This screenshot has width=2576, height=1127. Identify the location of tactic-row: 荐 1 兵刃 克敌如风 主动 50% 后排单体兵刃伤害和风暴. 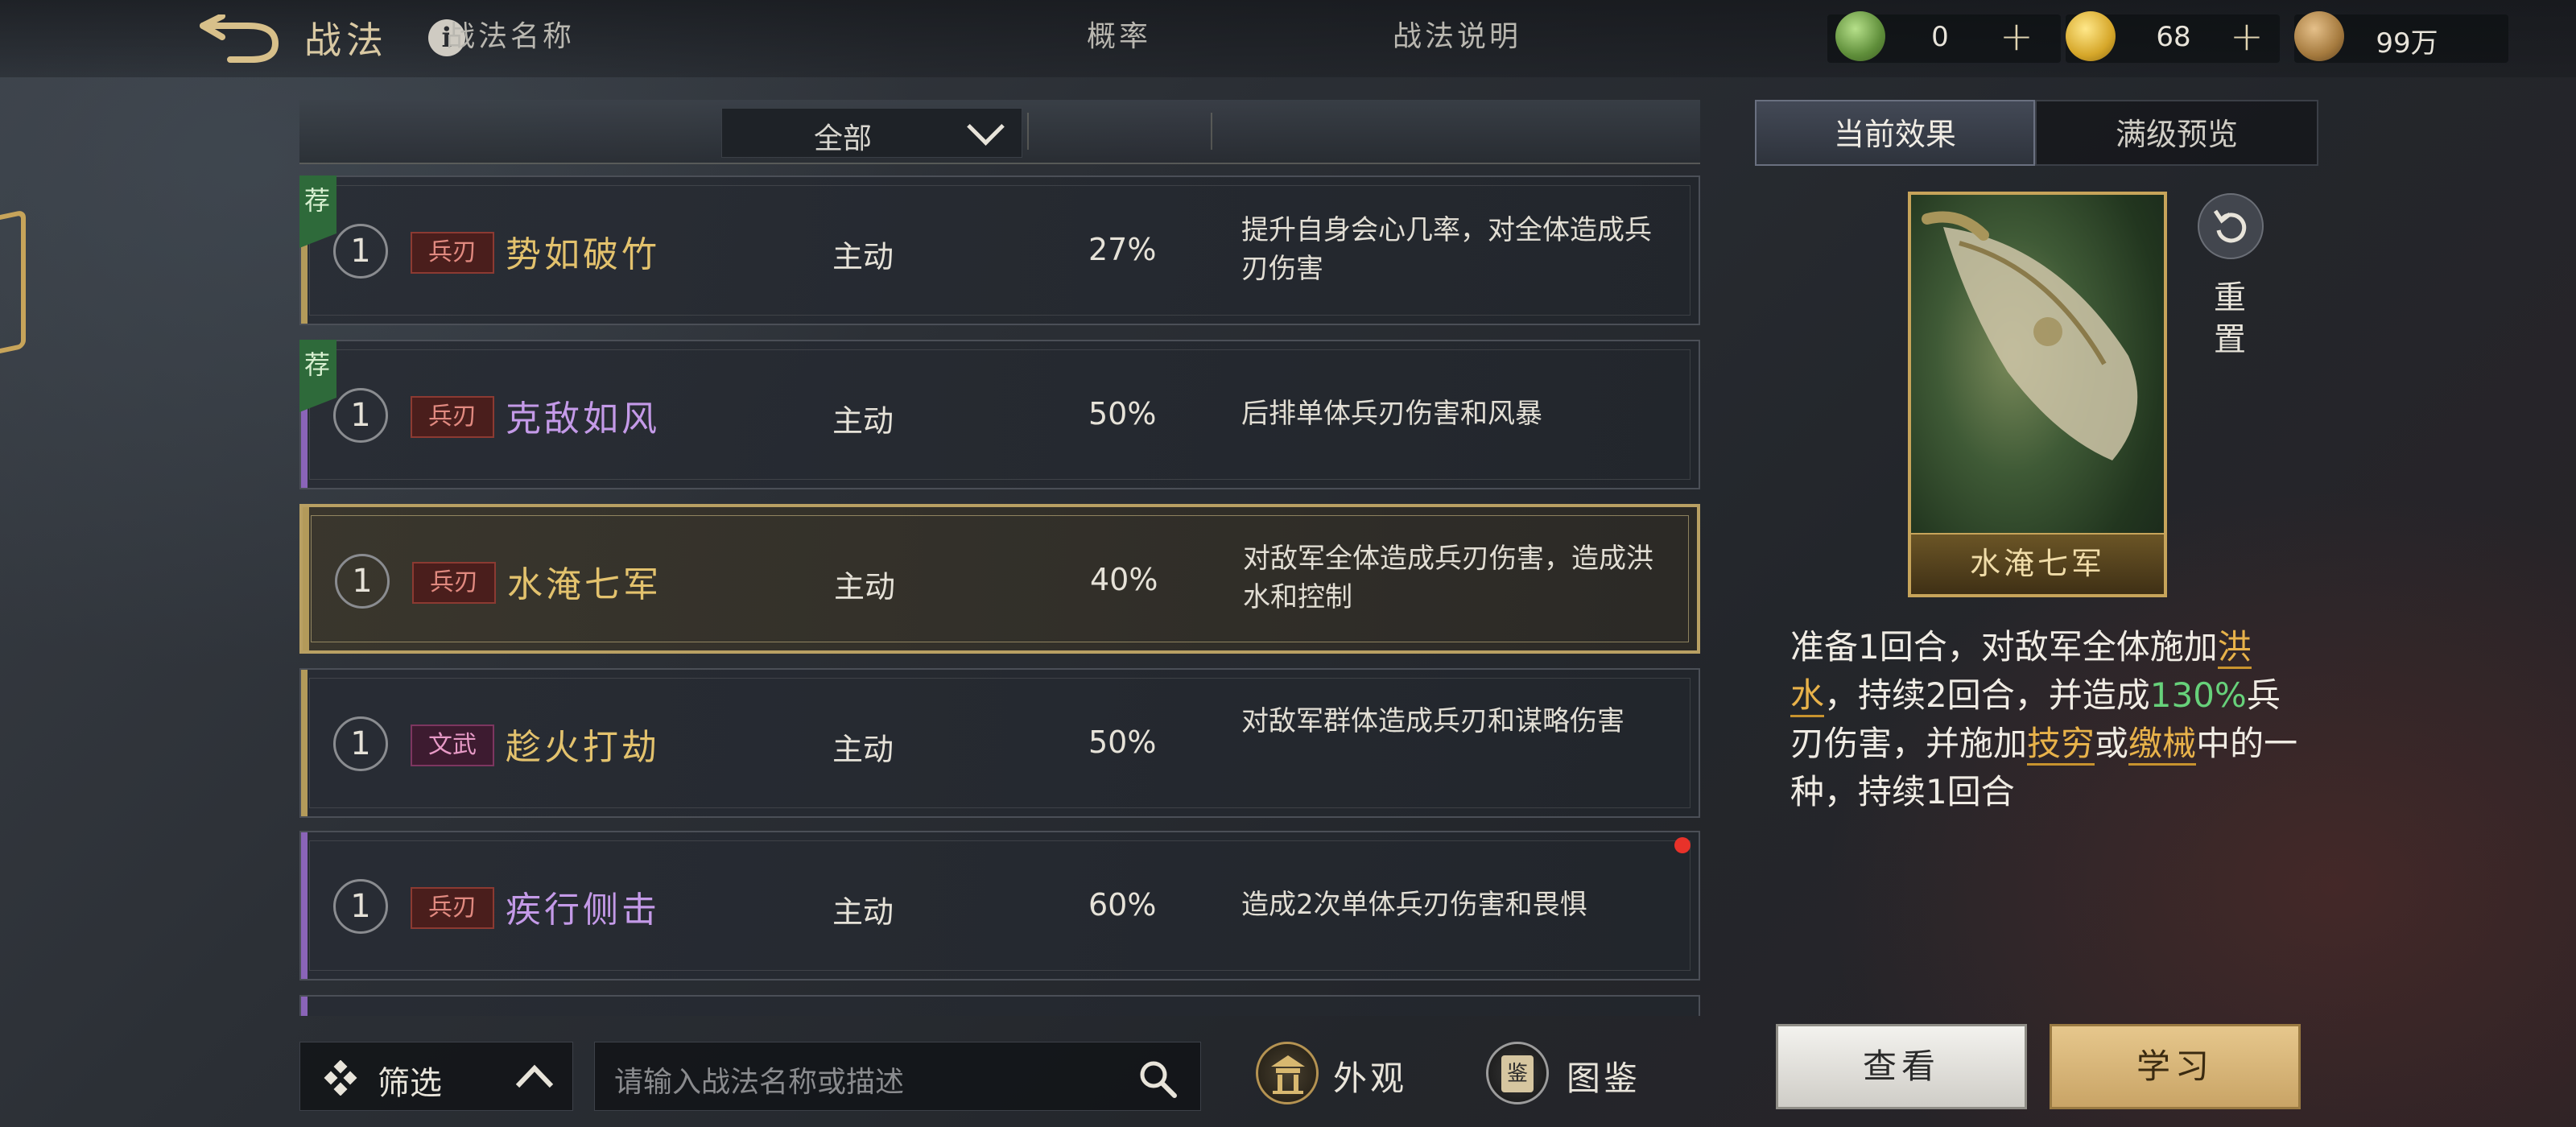
(999, 414).